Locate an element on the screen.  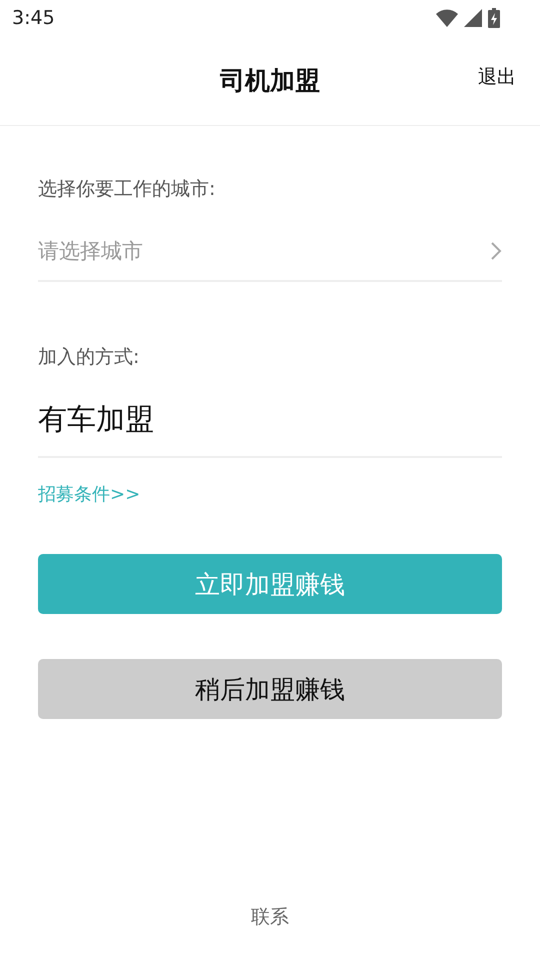
join-later-button: 稍后加盟赚钱 is located at coordinates (270, 689).